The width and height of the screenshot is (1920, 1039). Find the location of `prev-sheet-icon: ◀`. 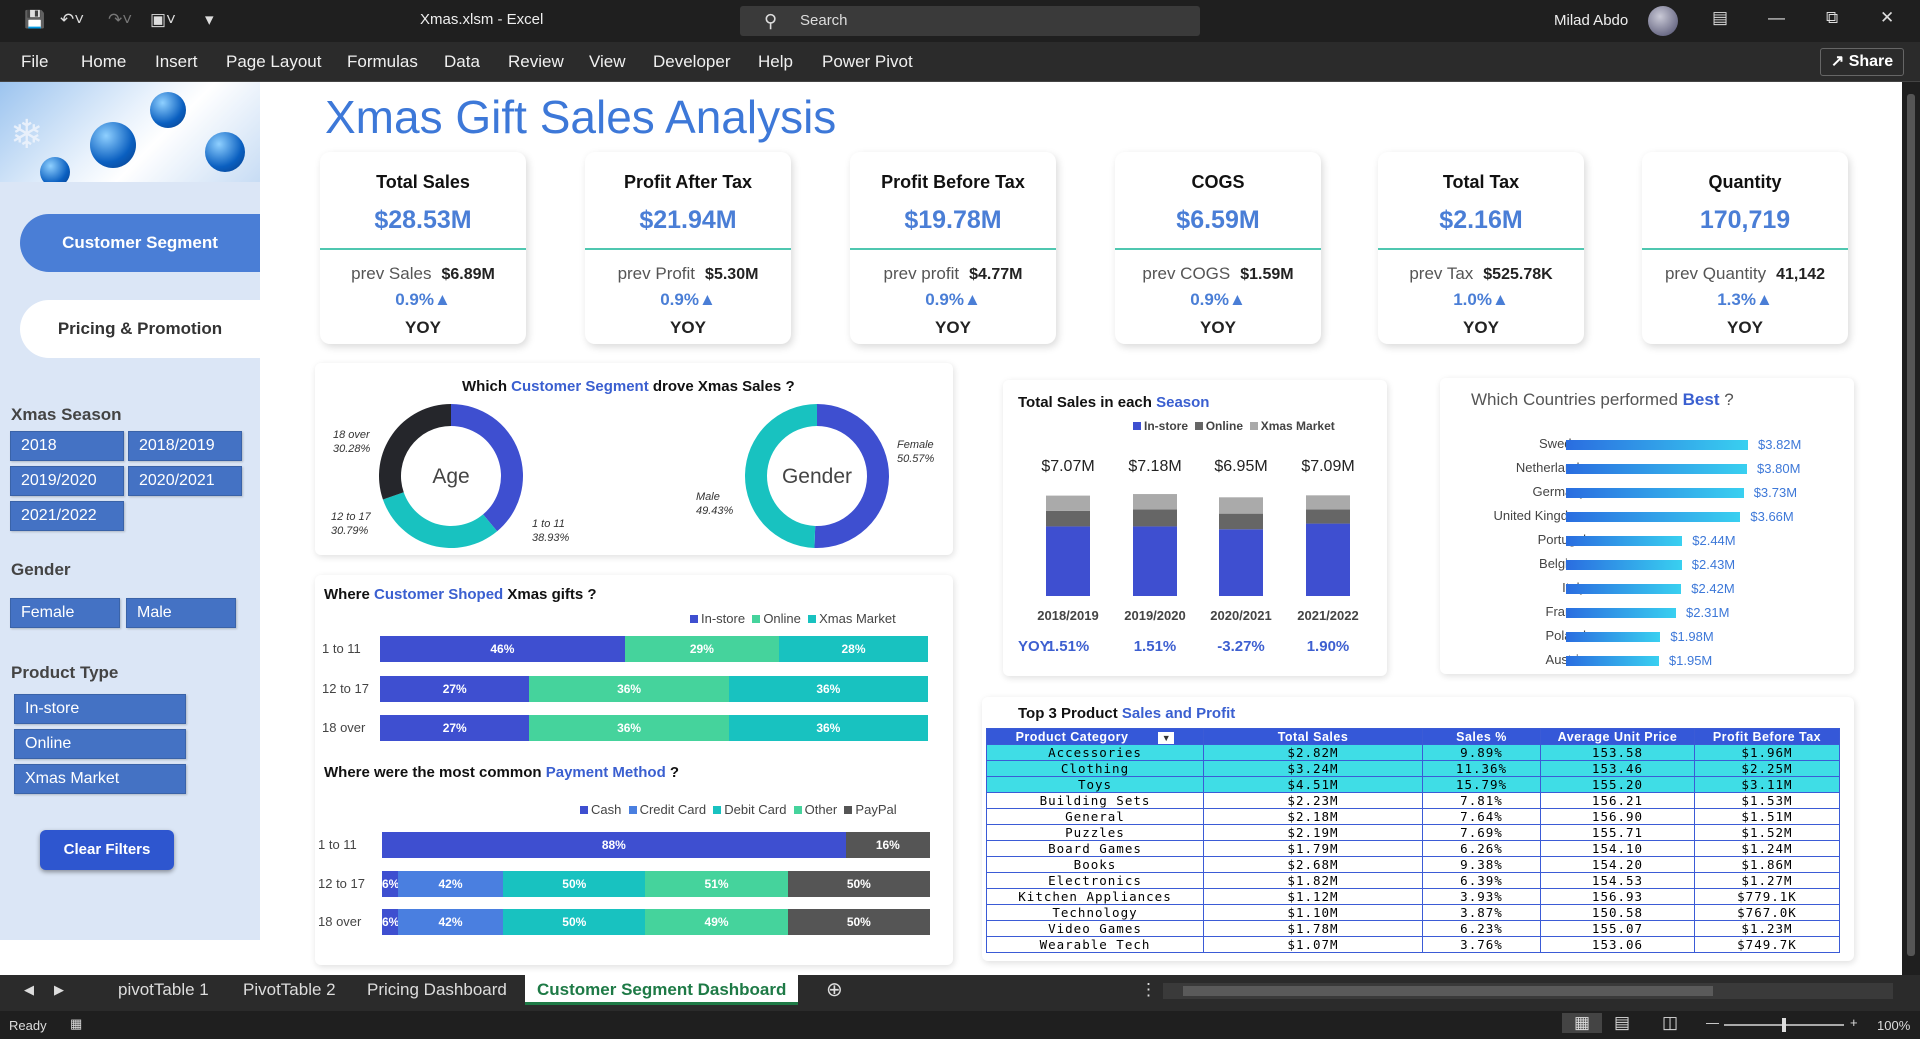

prev-sheet-icon: ◀ is located at coordinates (29, 990).